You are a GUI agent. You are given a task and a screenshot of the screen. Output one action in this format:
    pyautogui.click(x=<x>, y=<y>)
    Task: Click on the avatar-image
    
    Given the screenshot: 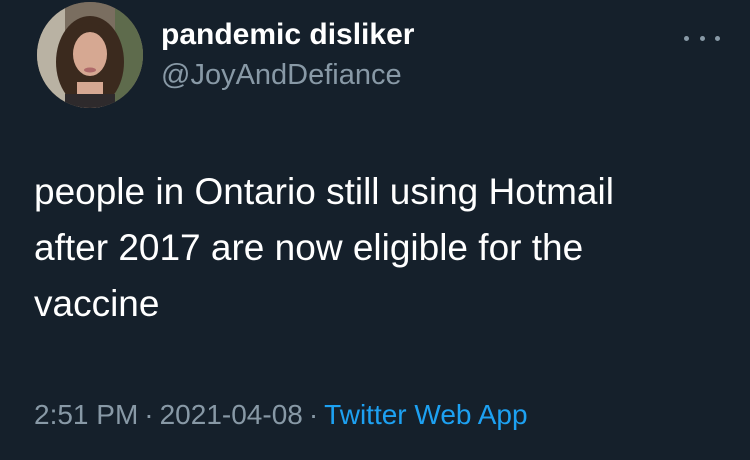 What is the action you would take?
    pyautogui.click(x=90, y=55)
    